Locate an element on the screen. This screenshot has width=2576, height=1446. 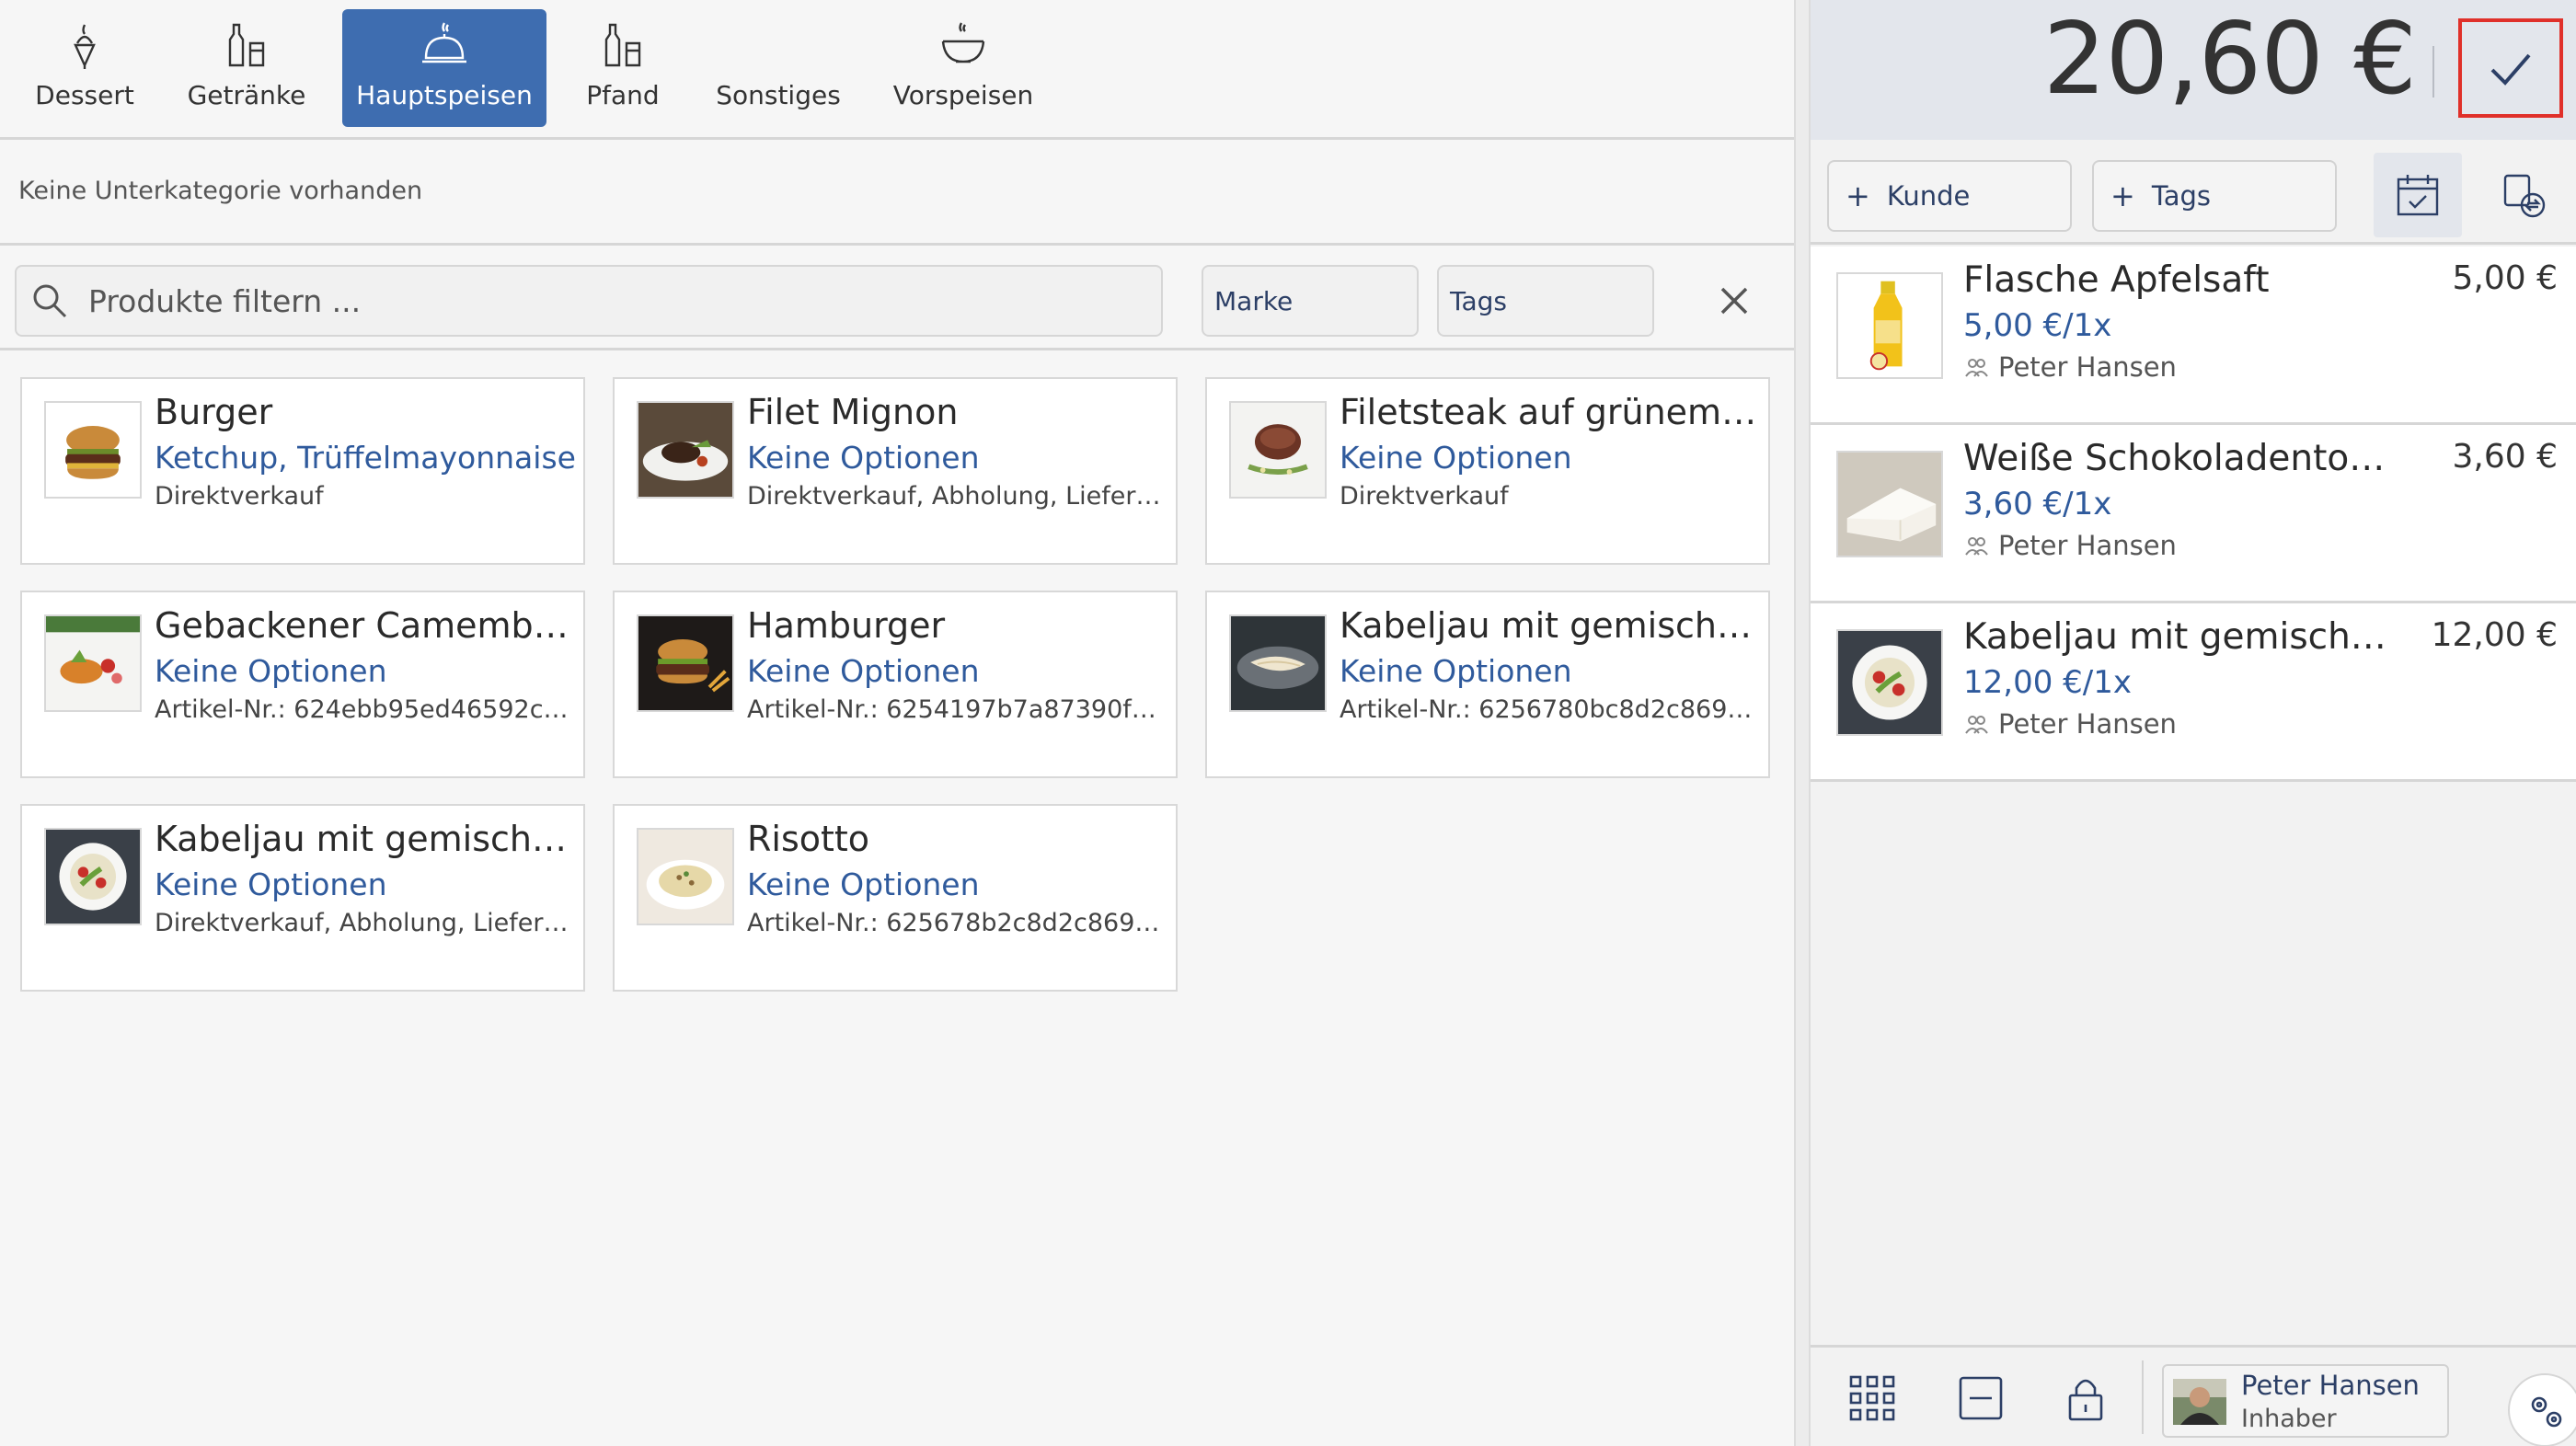
cart-item-unit-price: 12,00 €/1x is located at coordinates (2047, 682).